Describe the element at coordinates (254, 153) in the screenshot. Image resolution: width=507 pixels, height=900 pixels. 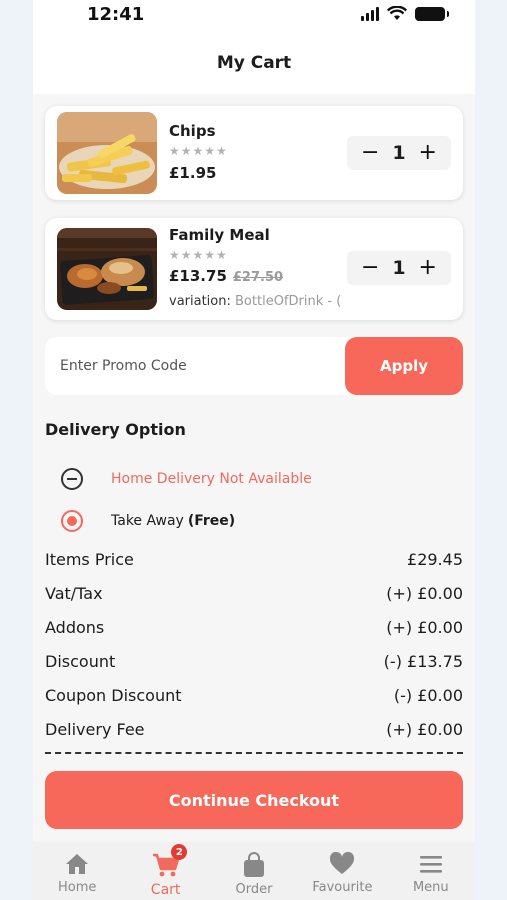
I see `cart-item-chips: Chips ★★★★★ £1.95 − 1 +` at that location.